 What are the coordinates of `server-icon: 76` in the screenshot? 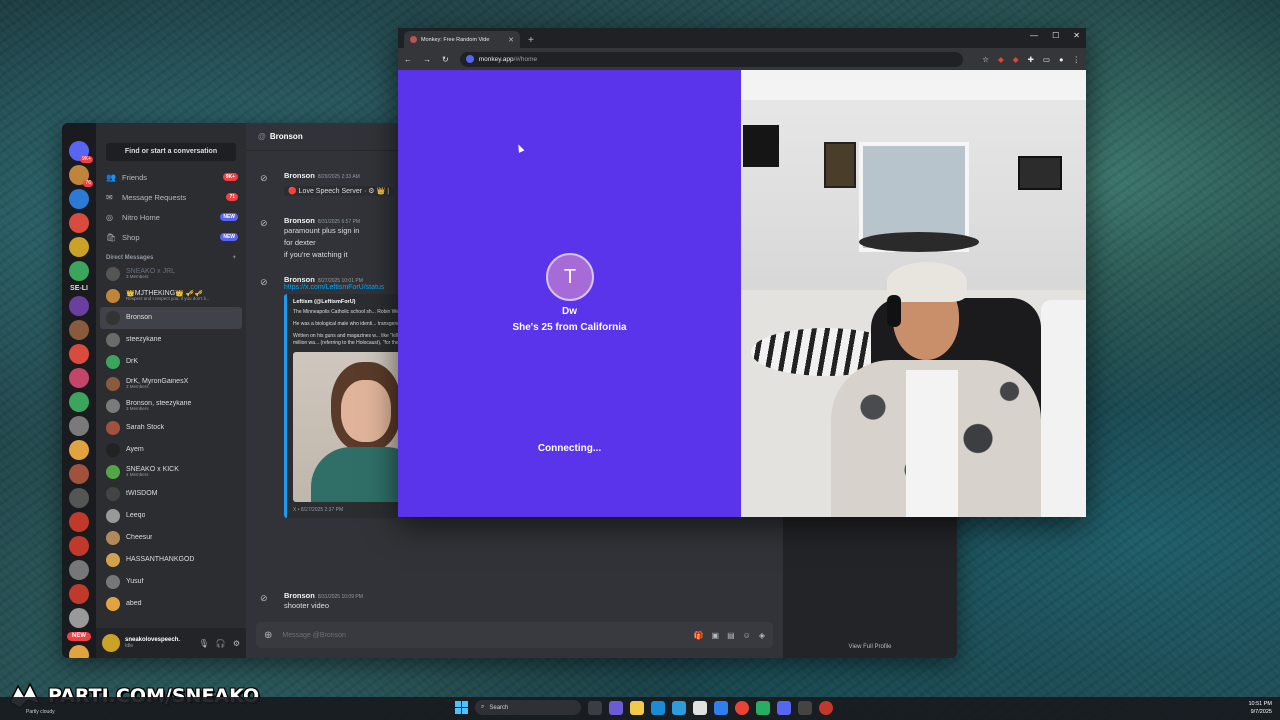 It's located at (81, 176).